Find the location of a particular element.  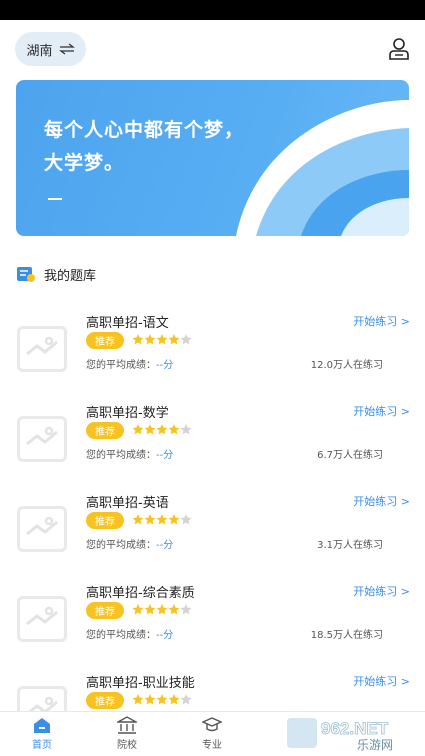

banner-headline-2: 大学梦。 is located at coordinates (84, 163).